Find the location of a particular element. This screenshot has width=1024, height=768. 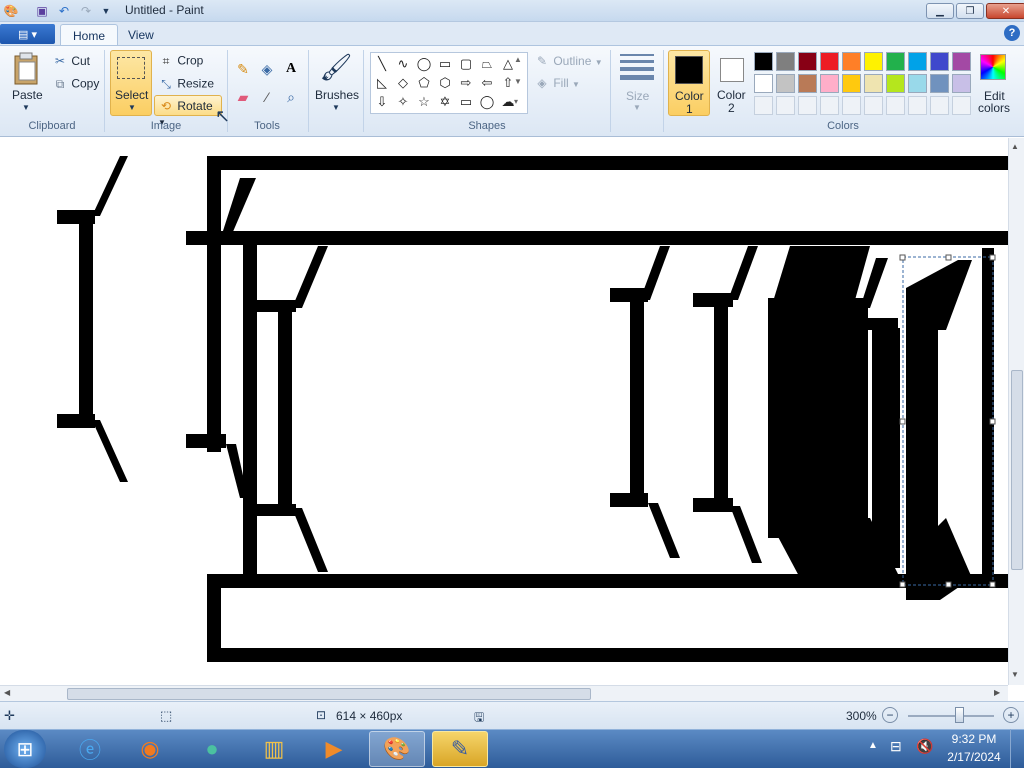

volume-muted-icon: 🔇 is located at coordinates (924, 746).